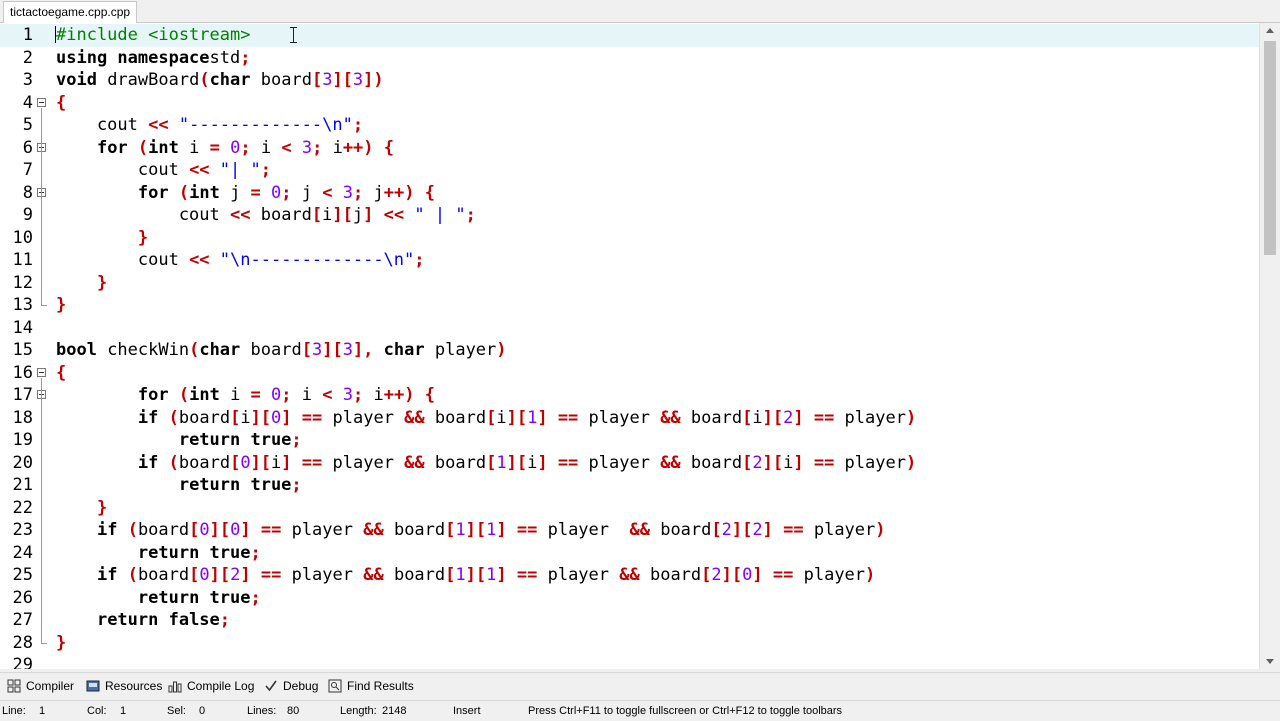 This screenshot has height=721, width=1280. I want to click on code-line: 13}, so click(629, 305).